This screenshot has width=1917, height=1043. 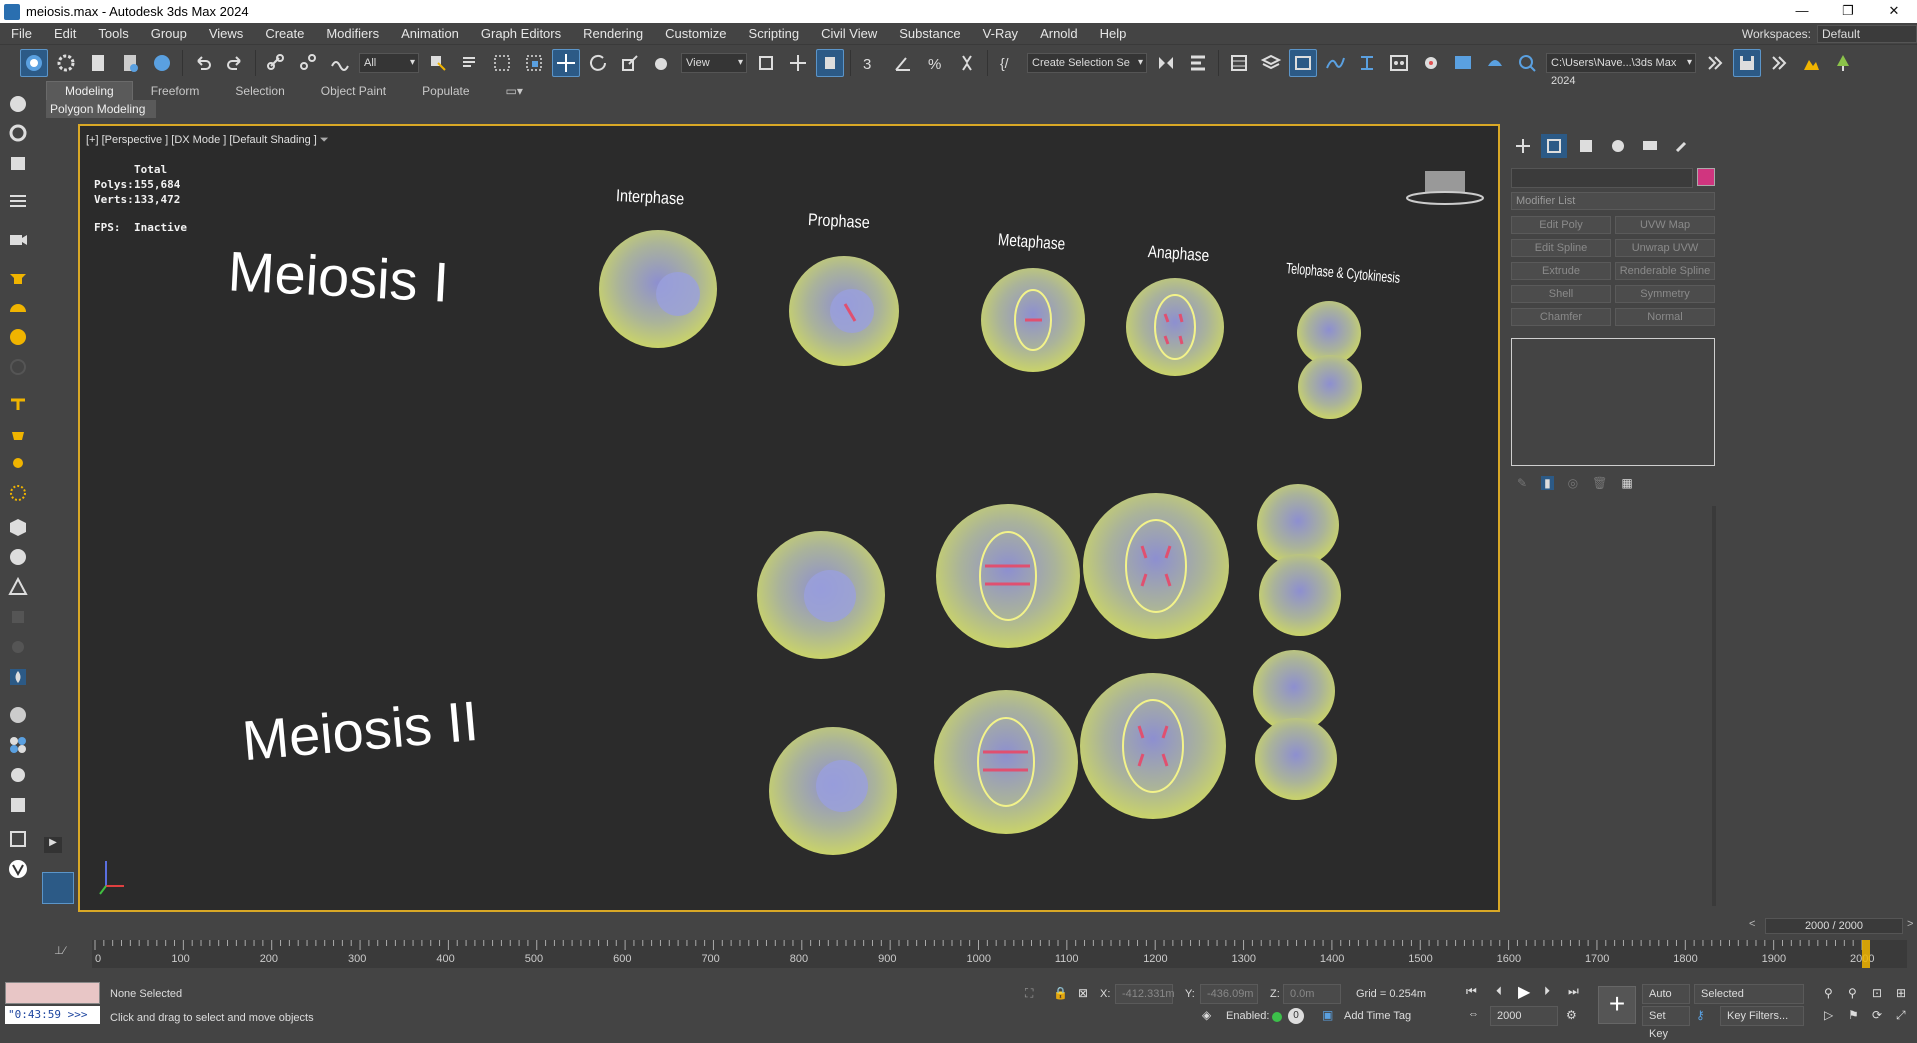 I want to click on material-editor-icon, so click(x=1399, y=63).